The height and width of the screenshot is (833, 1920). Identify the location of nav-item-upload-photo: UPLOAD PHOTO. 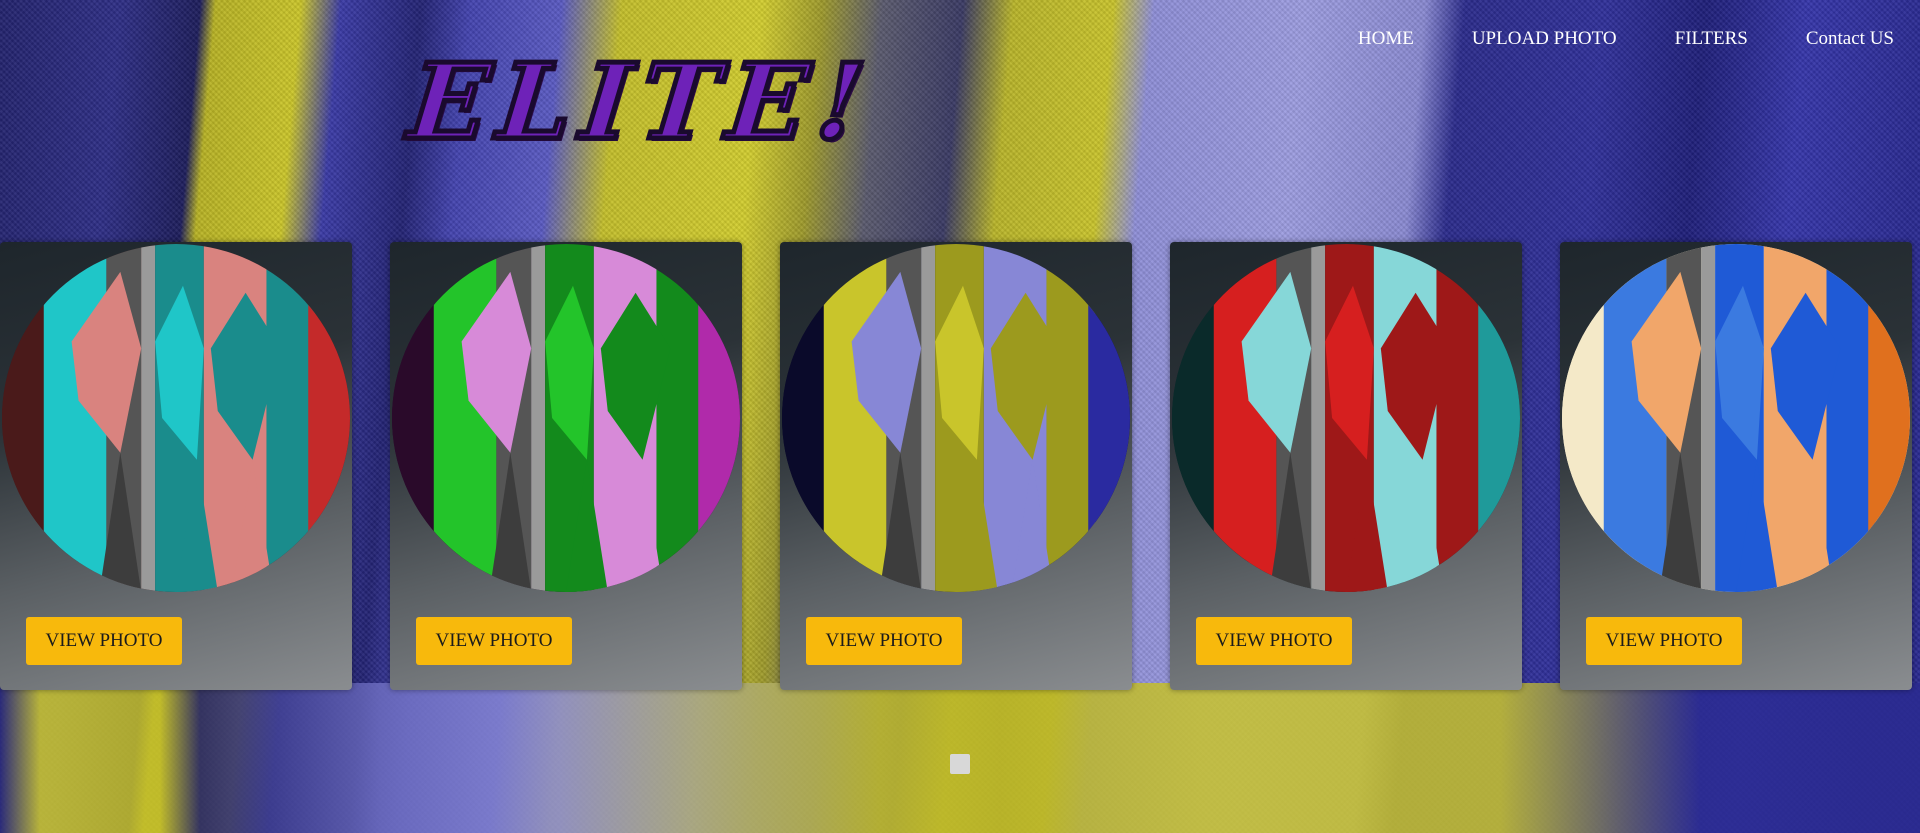
(1544, 39).